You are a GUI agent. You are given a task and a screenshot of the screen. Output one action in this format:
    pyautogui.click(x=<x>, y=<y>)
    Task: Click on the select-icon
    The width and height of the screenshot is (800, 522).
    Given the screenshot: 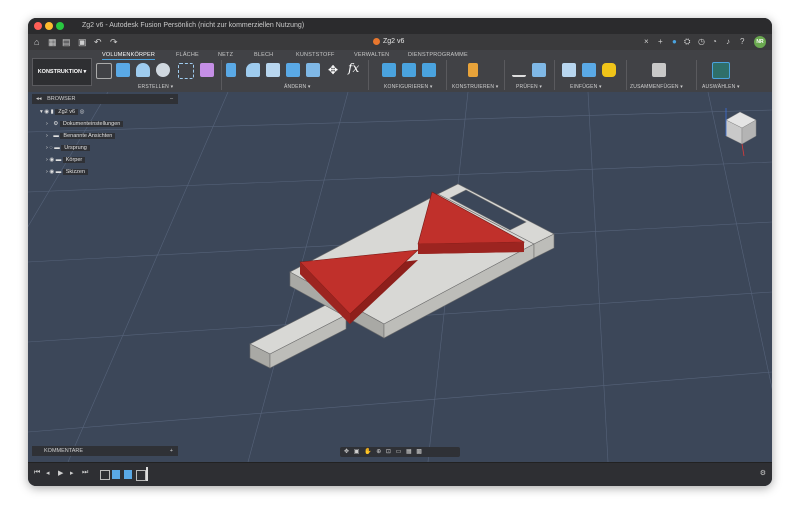 What is the action you would take?
    pyautogui.click(x=721, y=70)
    